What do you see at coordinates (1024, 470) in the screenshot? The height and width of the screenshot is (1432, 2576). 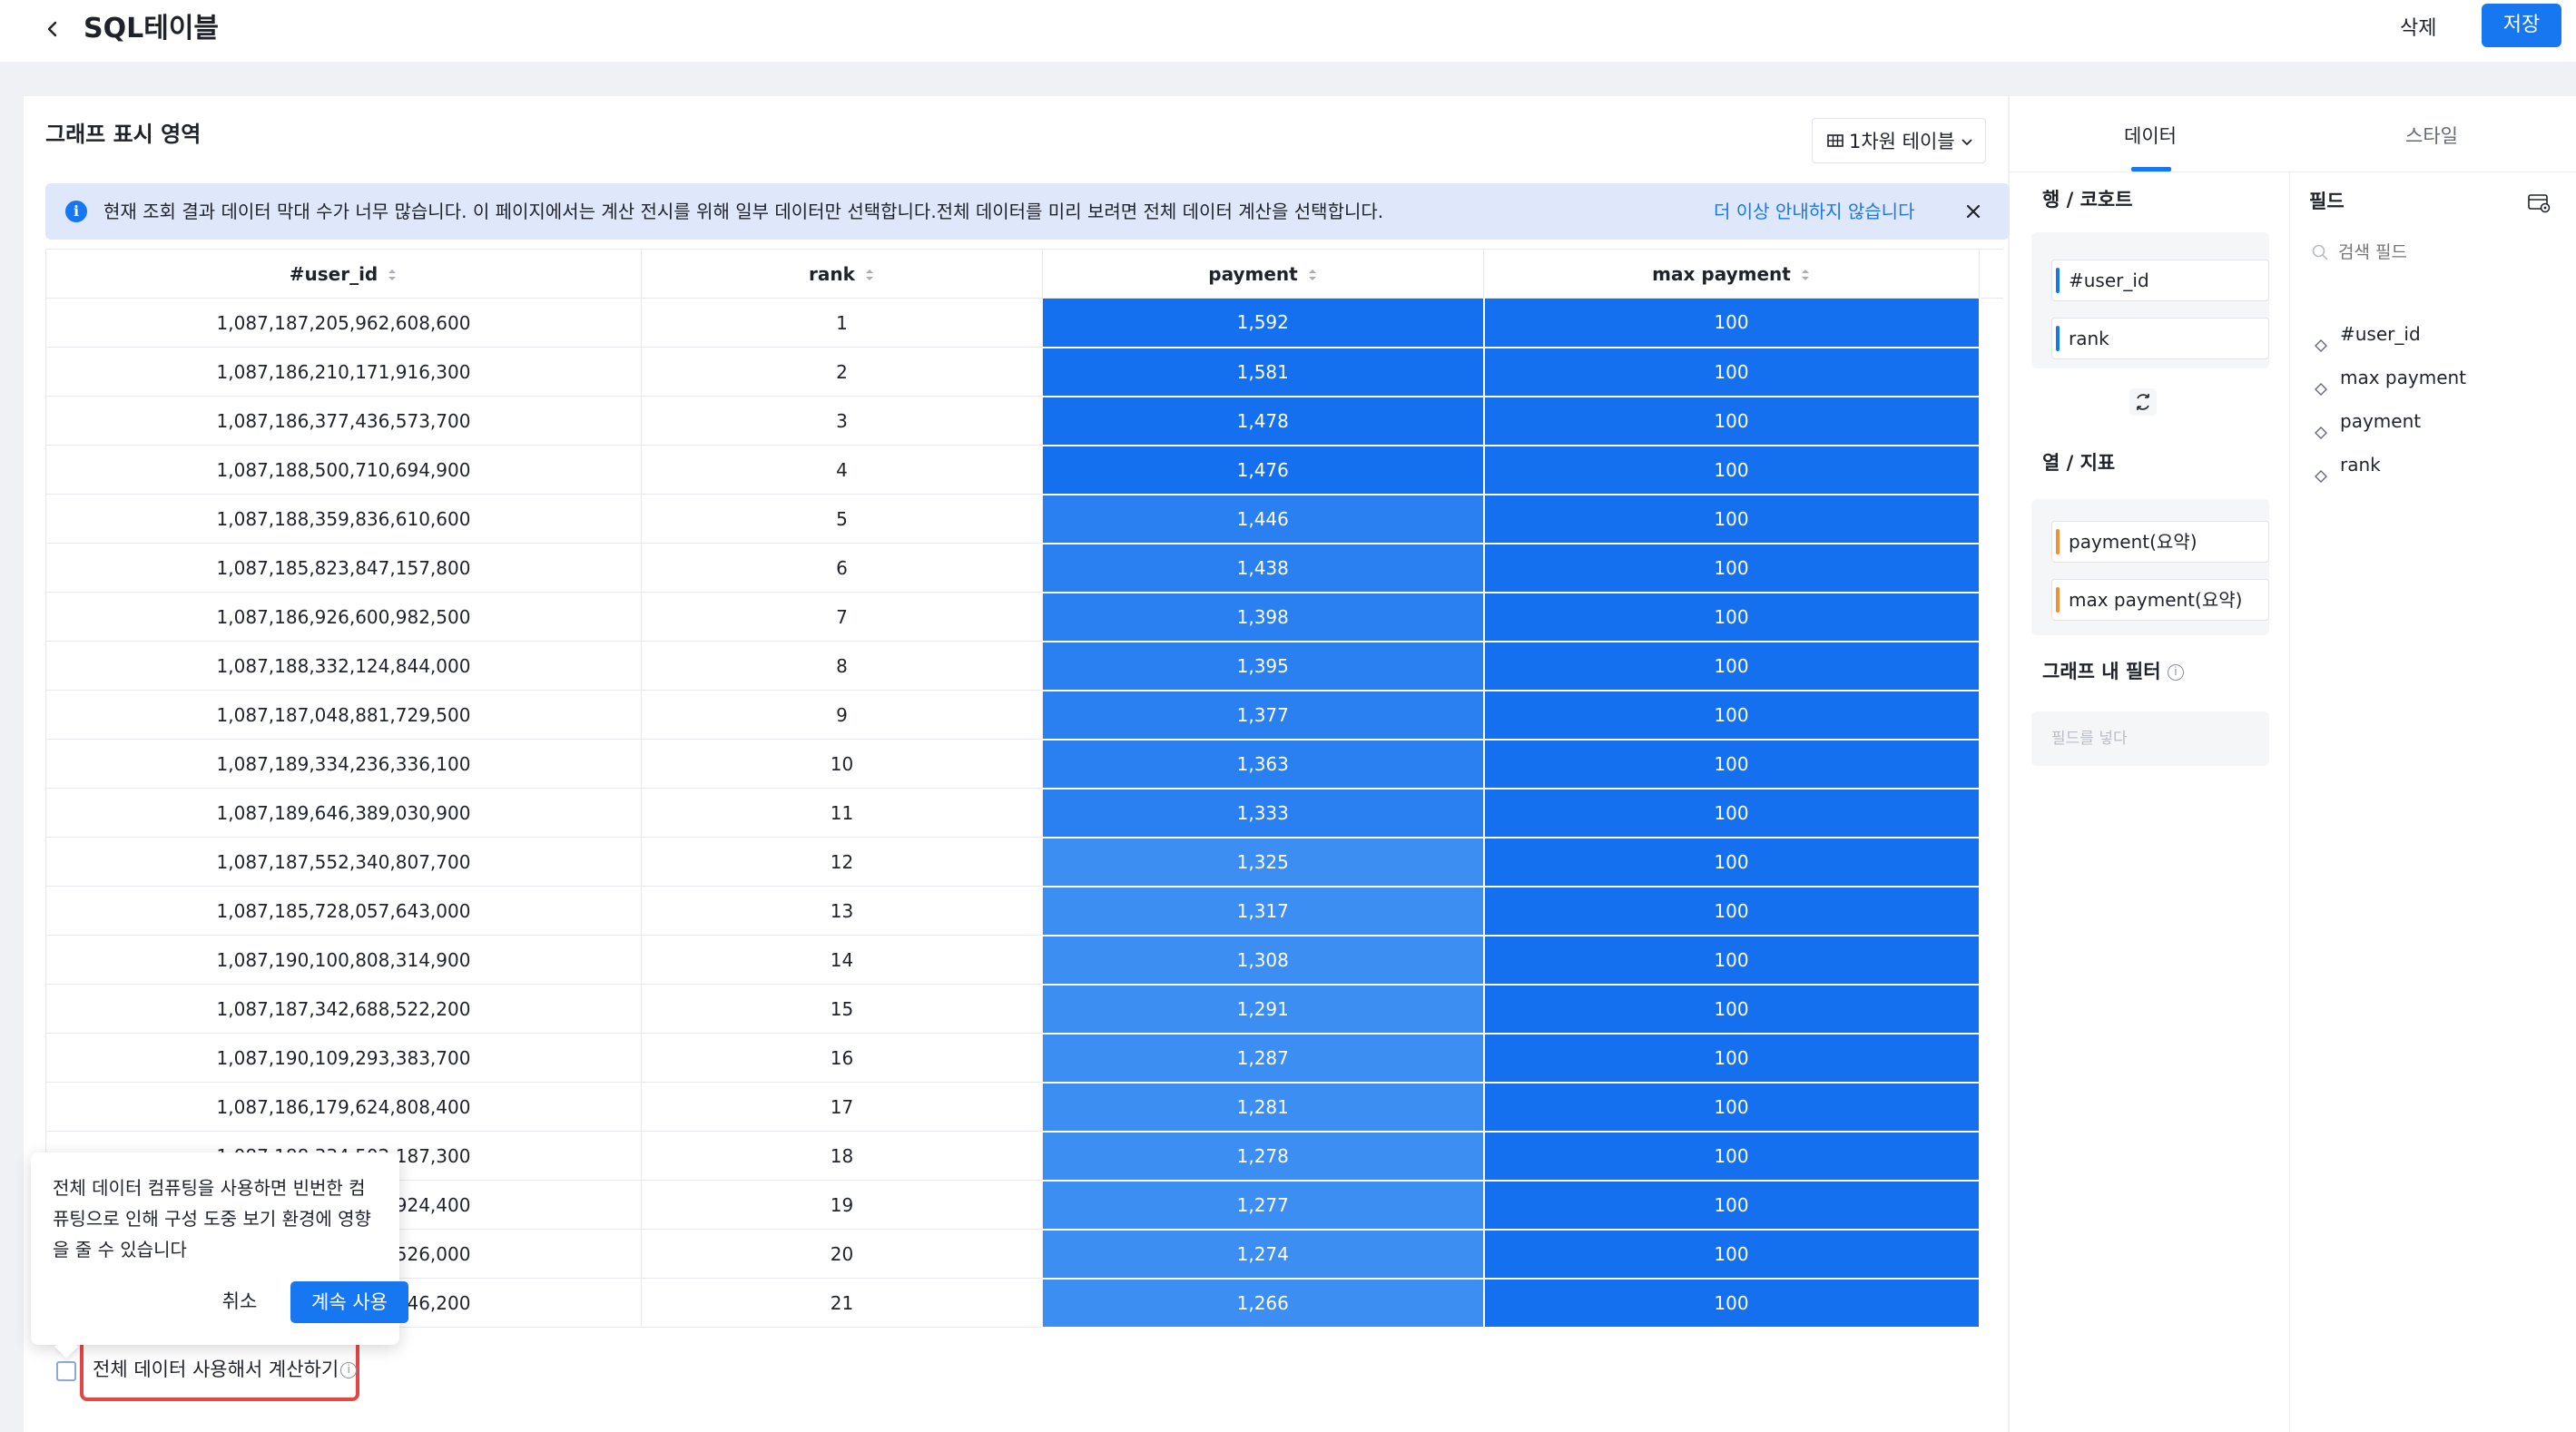 I see `table-row: 1,087,188,500,710,694,900 4 1,476 100` at bounding box center [1024, 470].